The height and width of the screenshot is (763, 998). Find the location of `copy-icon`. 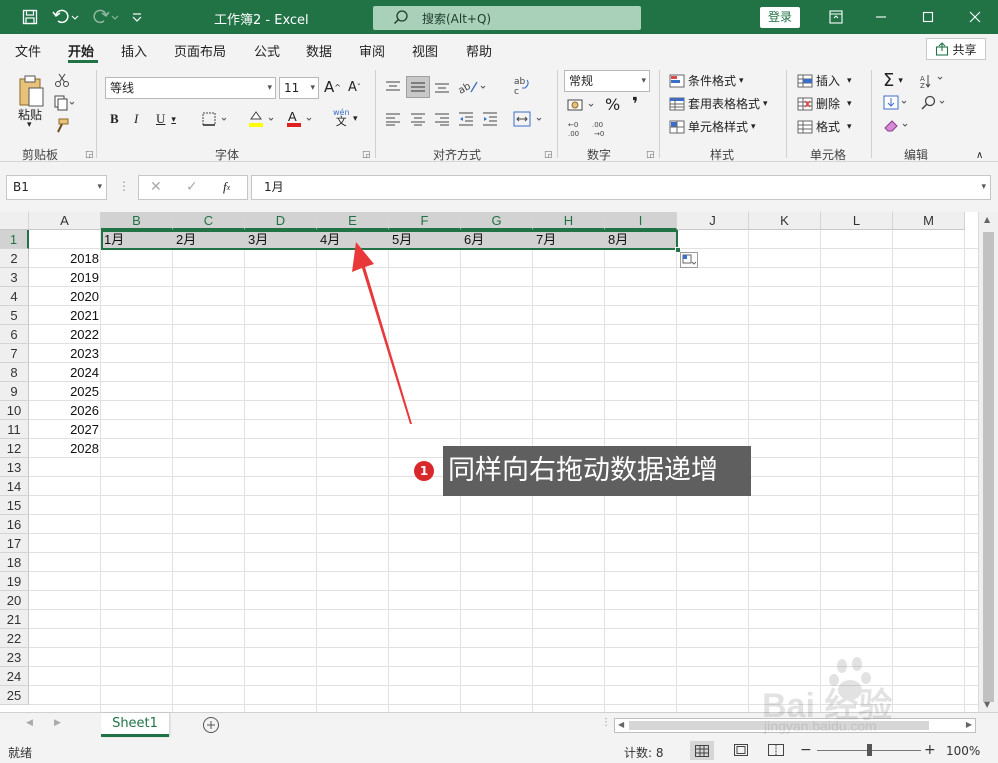

copy-icon is located at coordinates (65, 103).